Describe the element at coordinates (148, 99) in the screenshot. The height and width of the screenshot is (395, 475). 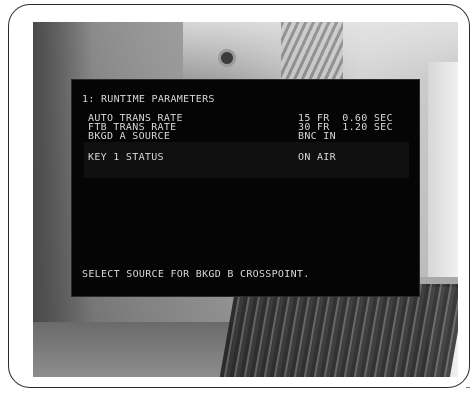
I see `menu-title: 1: RUNTIME PARAMETERS` at that location.